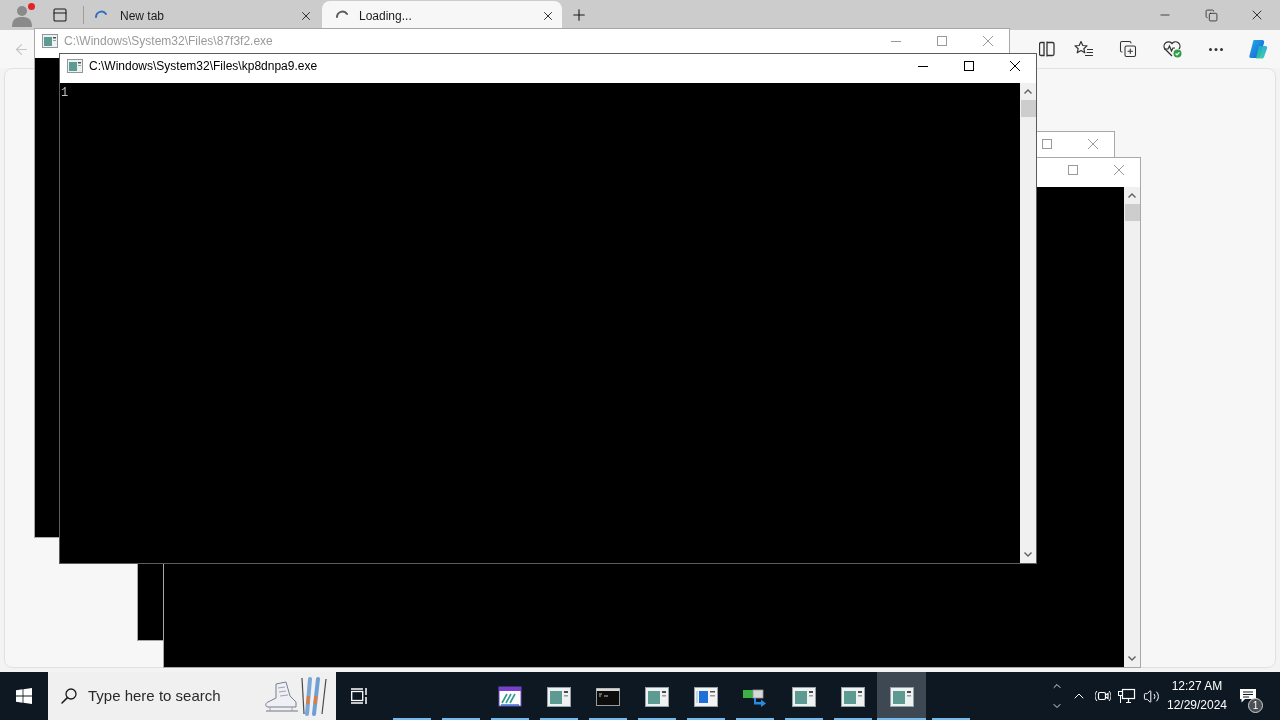 The width and height of the screenshot is (1280, 720). Describe the element at coordinates (65, 93) in the screenshot. I see `console-line: 1` at that location.